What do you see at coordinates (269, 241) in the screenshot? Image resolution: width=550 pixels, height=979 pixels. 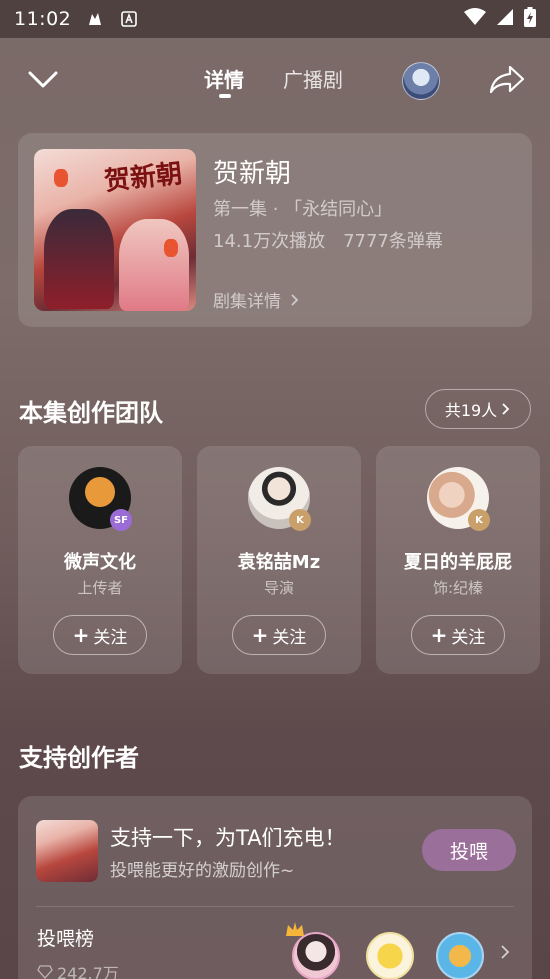 I see `play-count: 14.1万次播放` at bounding box center [269, 241].